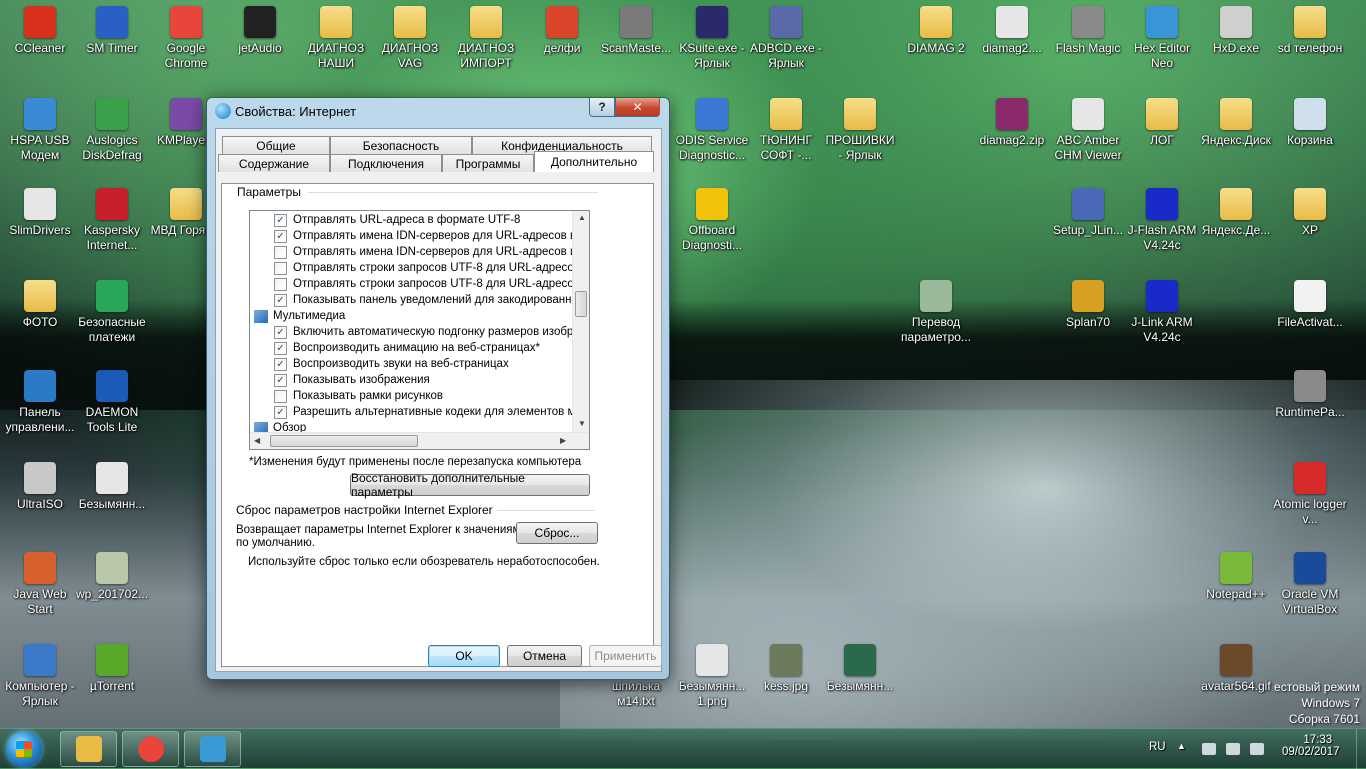 The image size is (1366, 769). I want to click on desktop-icon: SlimDrivers, so click(40, 213).